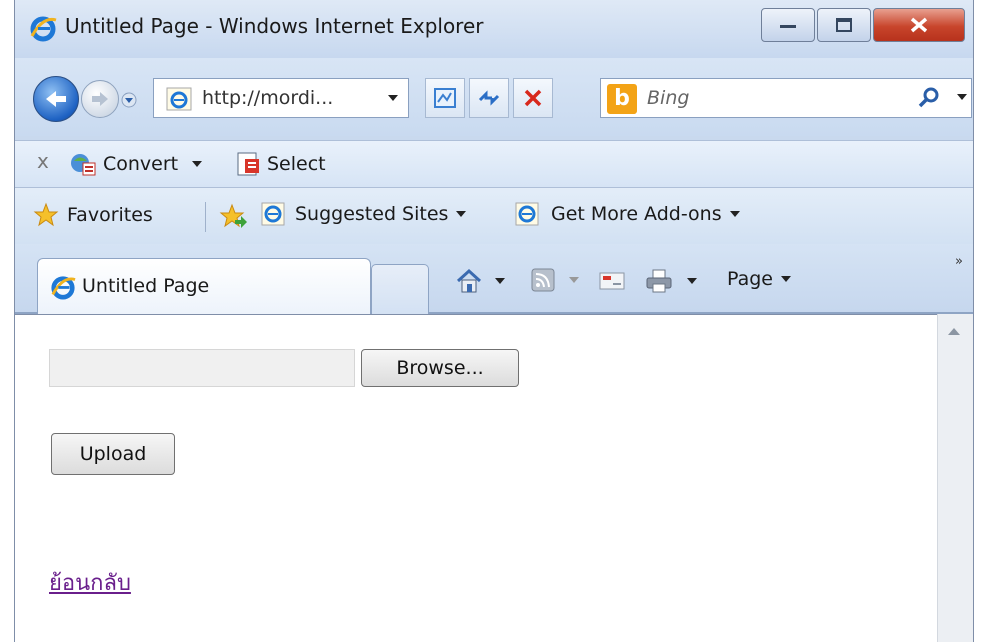 The image size is (988, 642). I want to click on convert-menu: Convert, so click(136, 164).